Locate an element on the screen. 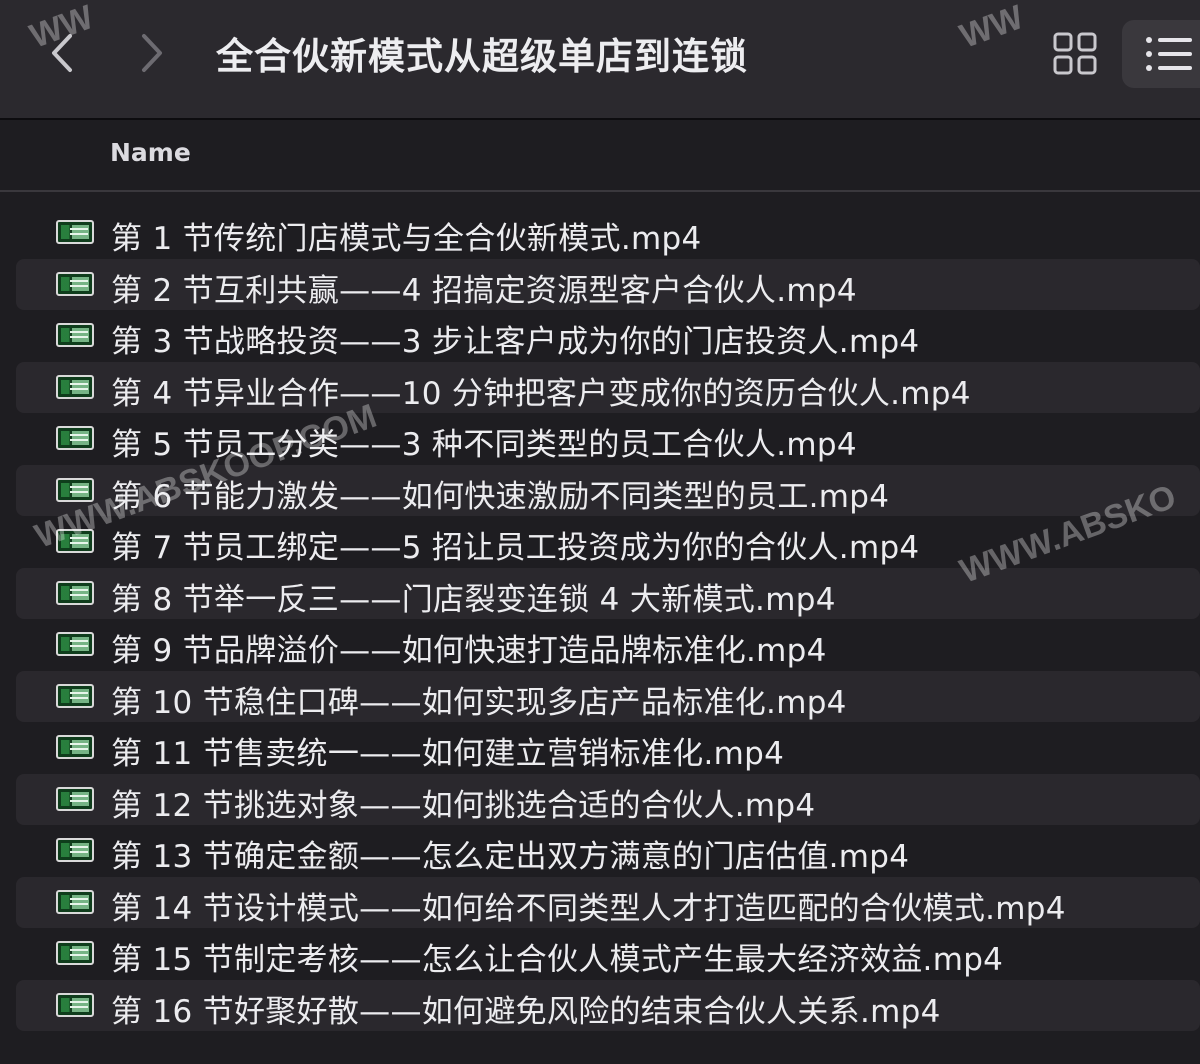 This screenshot has width=1200, height=1064. file-row: 第 14 节设计模式——如何给不同类型人才打造匹配的合伙模式.mp4 is located at coordinates (608, 902).